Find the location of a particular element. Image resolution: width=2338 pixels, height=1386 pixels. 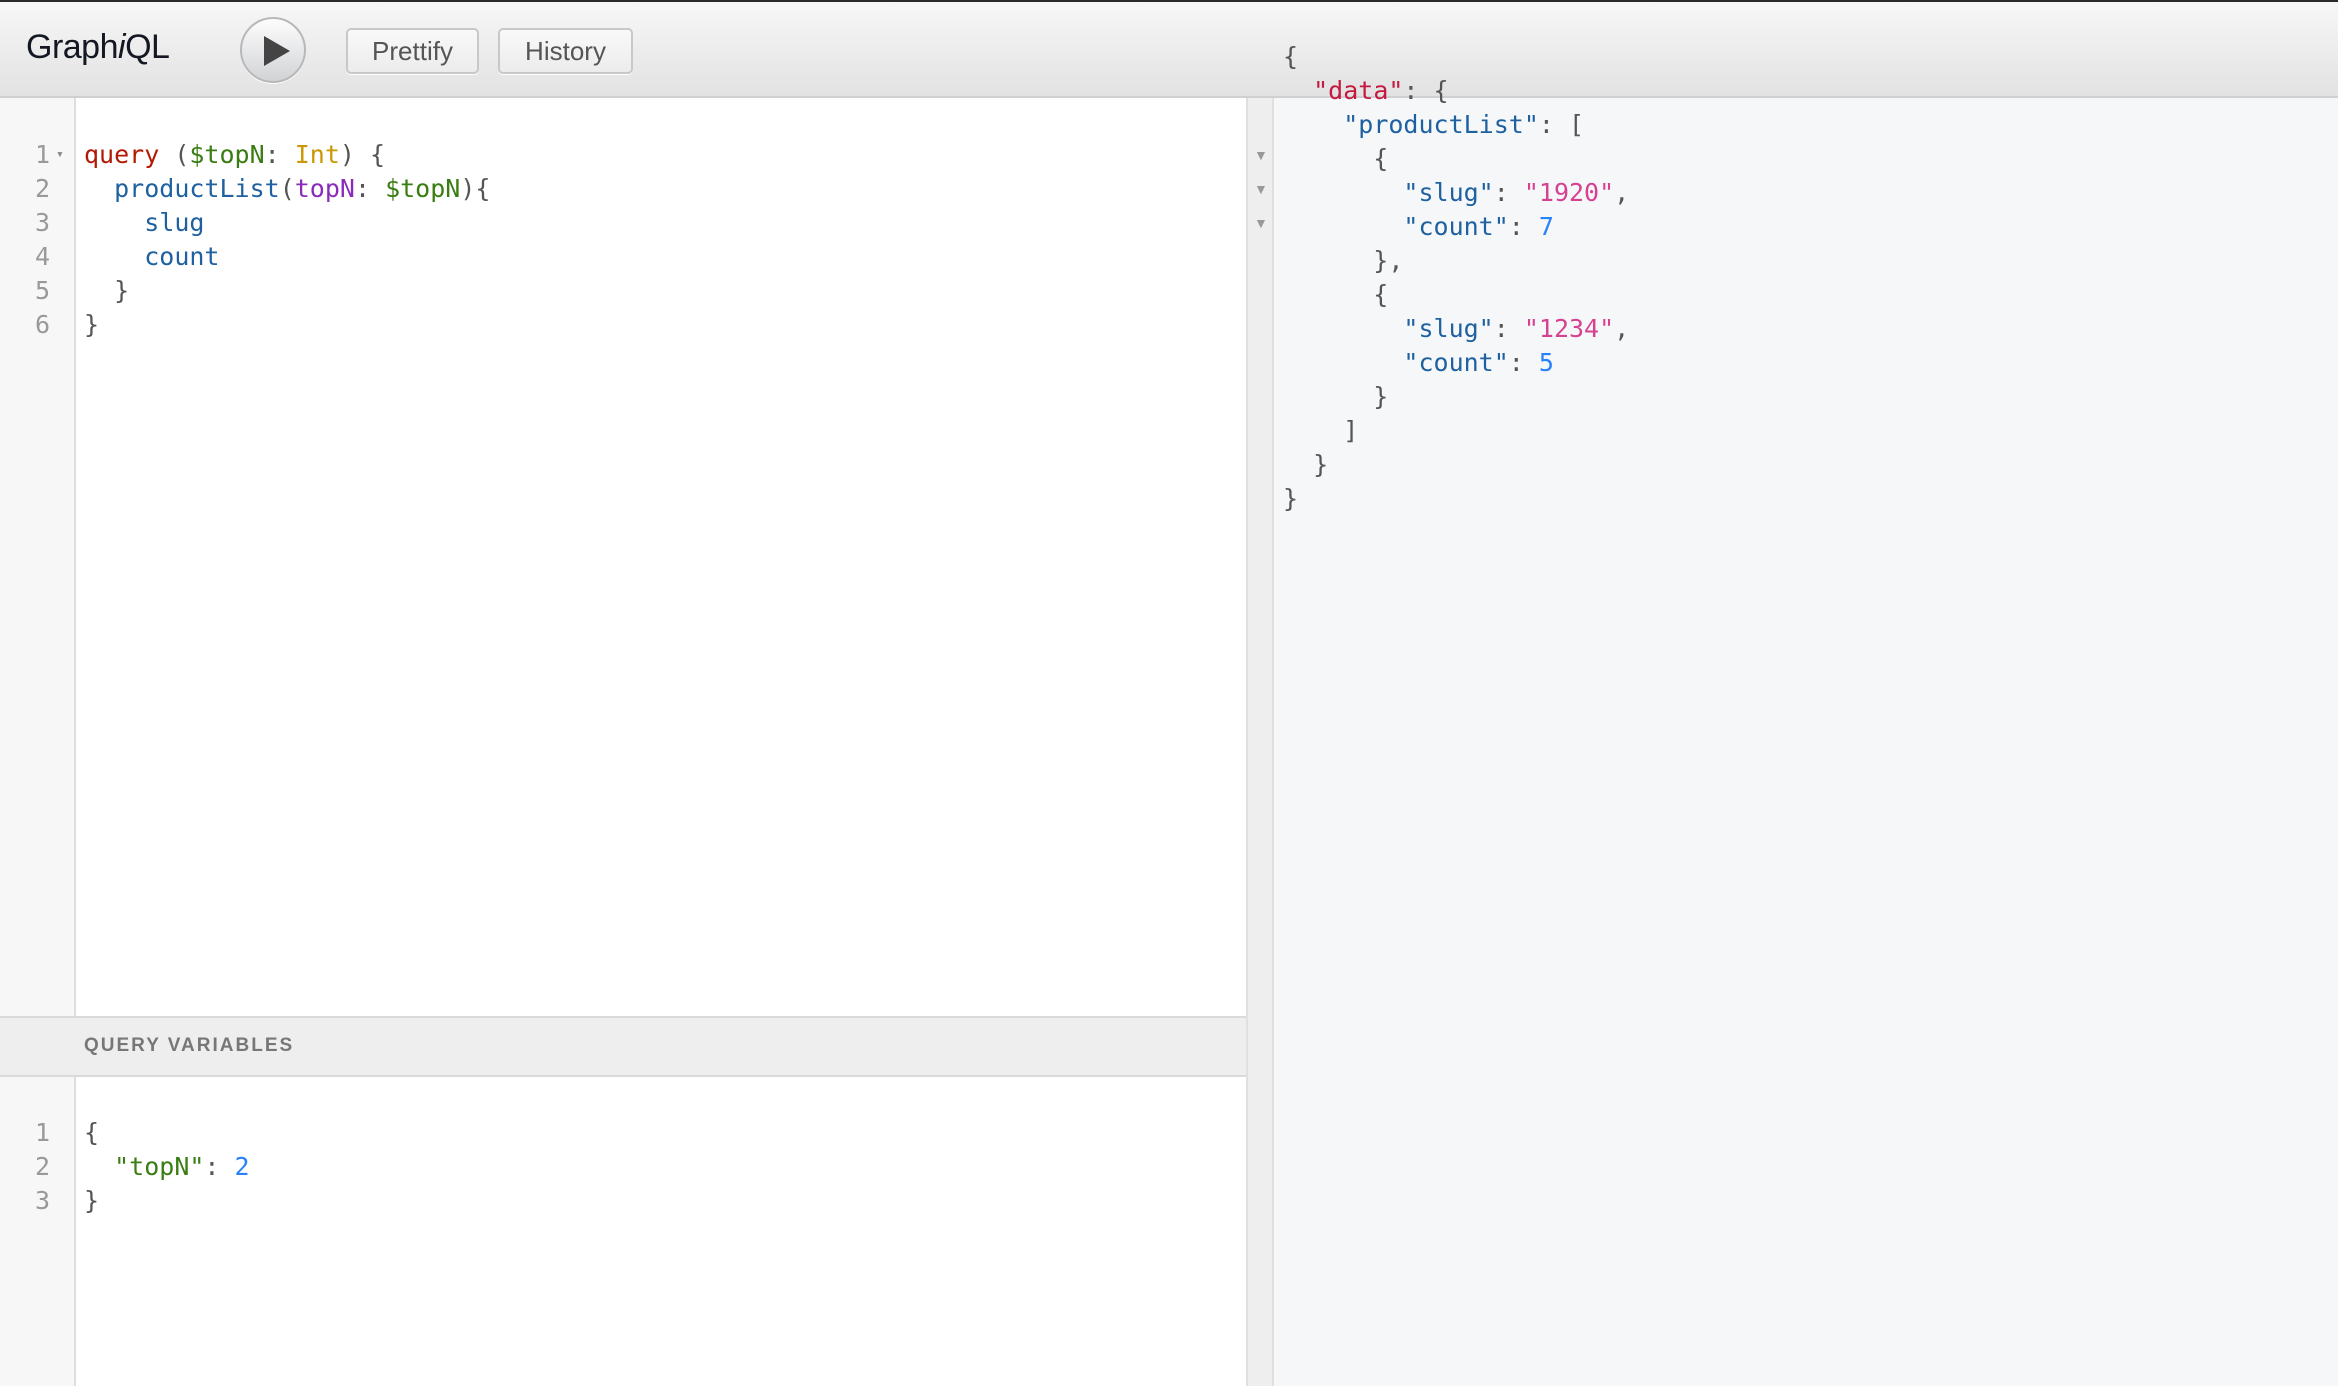

variables-editor: { "topN": 2} is located at coordinates (167, 1167).